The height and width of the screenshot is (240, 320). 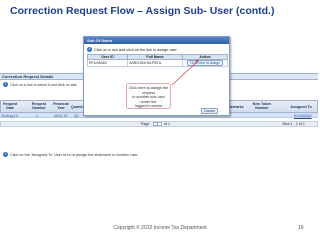 What do you see at coordinates (9, 115) in the screenshot?
I see `cell-date: 19-Aug-13` at bounding box center [9, 115].